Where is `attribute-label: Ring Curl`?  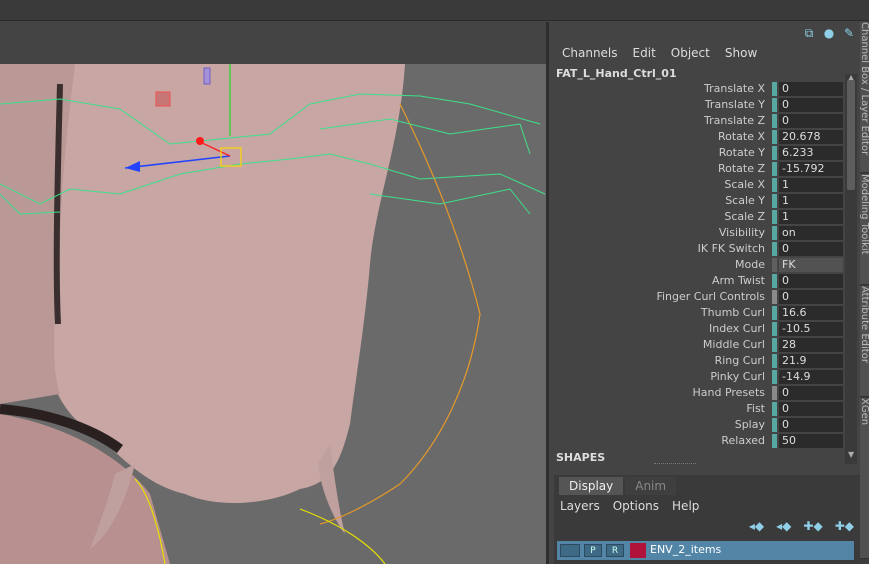 attribute-label: Ring Curl is located at coordinates (740, 360).